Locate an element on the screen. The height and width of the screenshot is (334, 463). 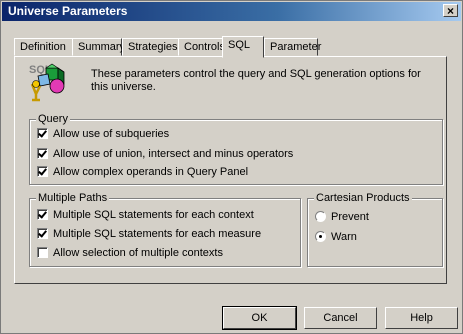
allow-subqueries-checkbox is located at coordinates (42, 133).